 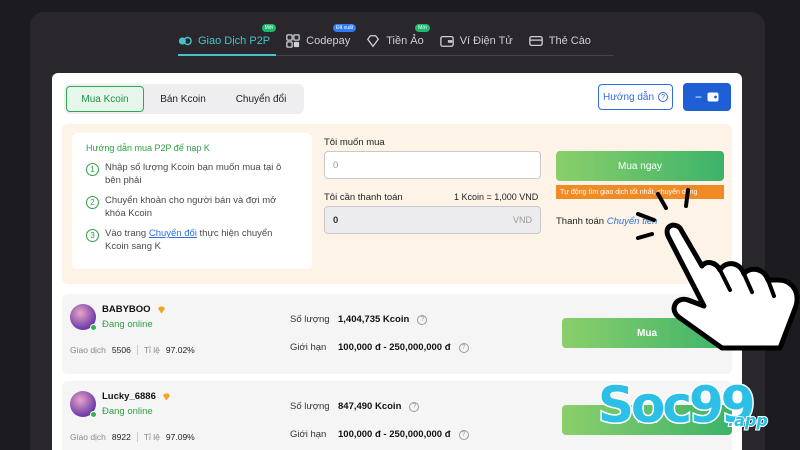 What do you see at coordinates (569, 41) in the screenshot?
I see `tab-scratch-card-label: Thẻ Cào` at bounding box center [569, 41].